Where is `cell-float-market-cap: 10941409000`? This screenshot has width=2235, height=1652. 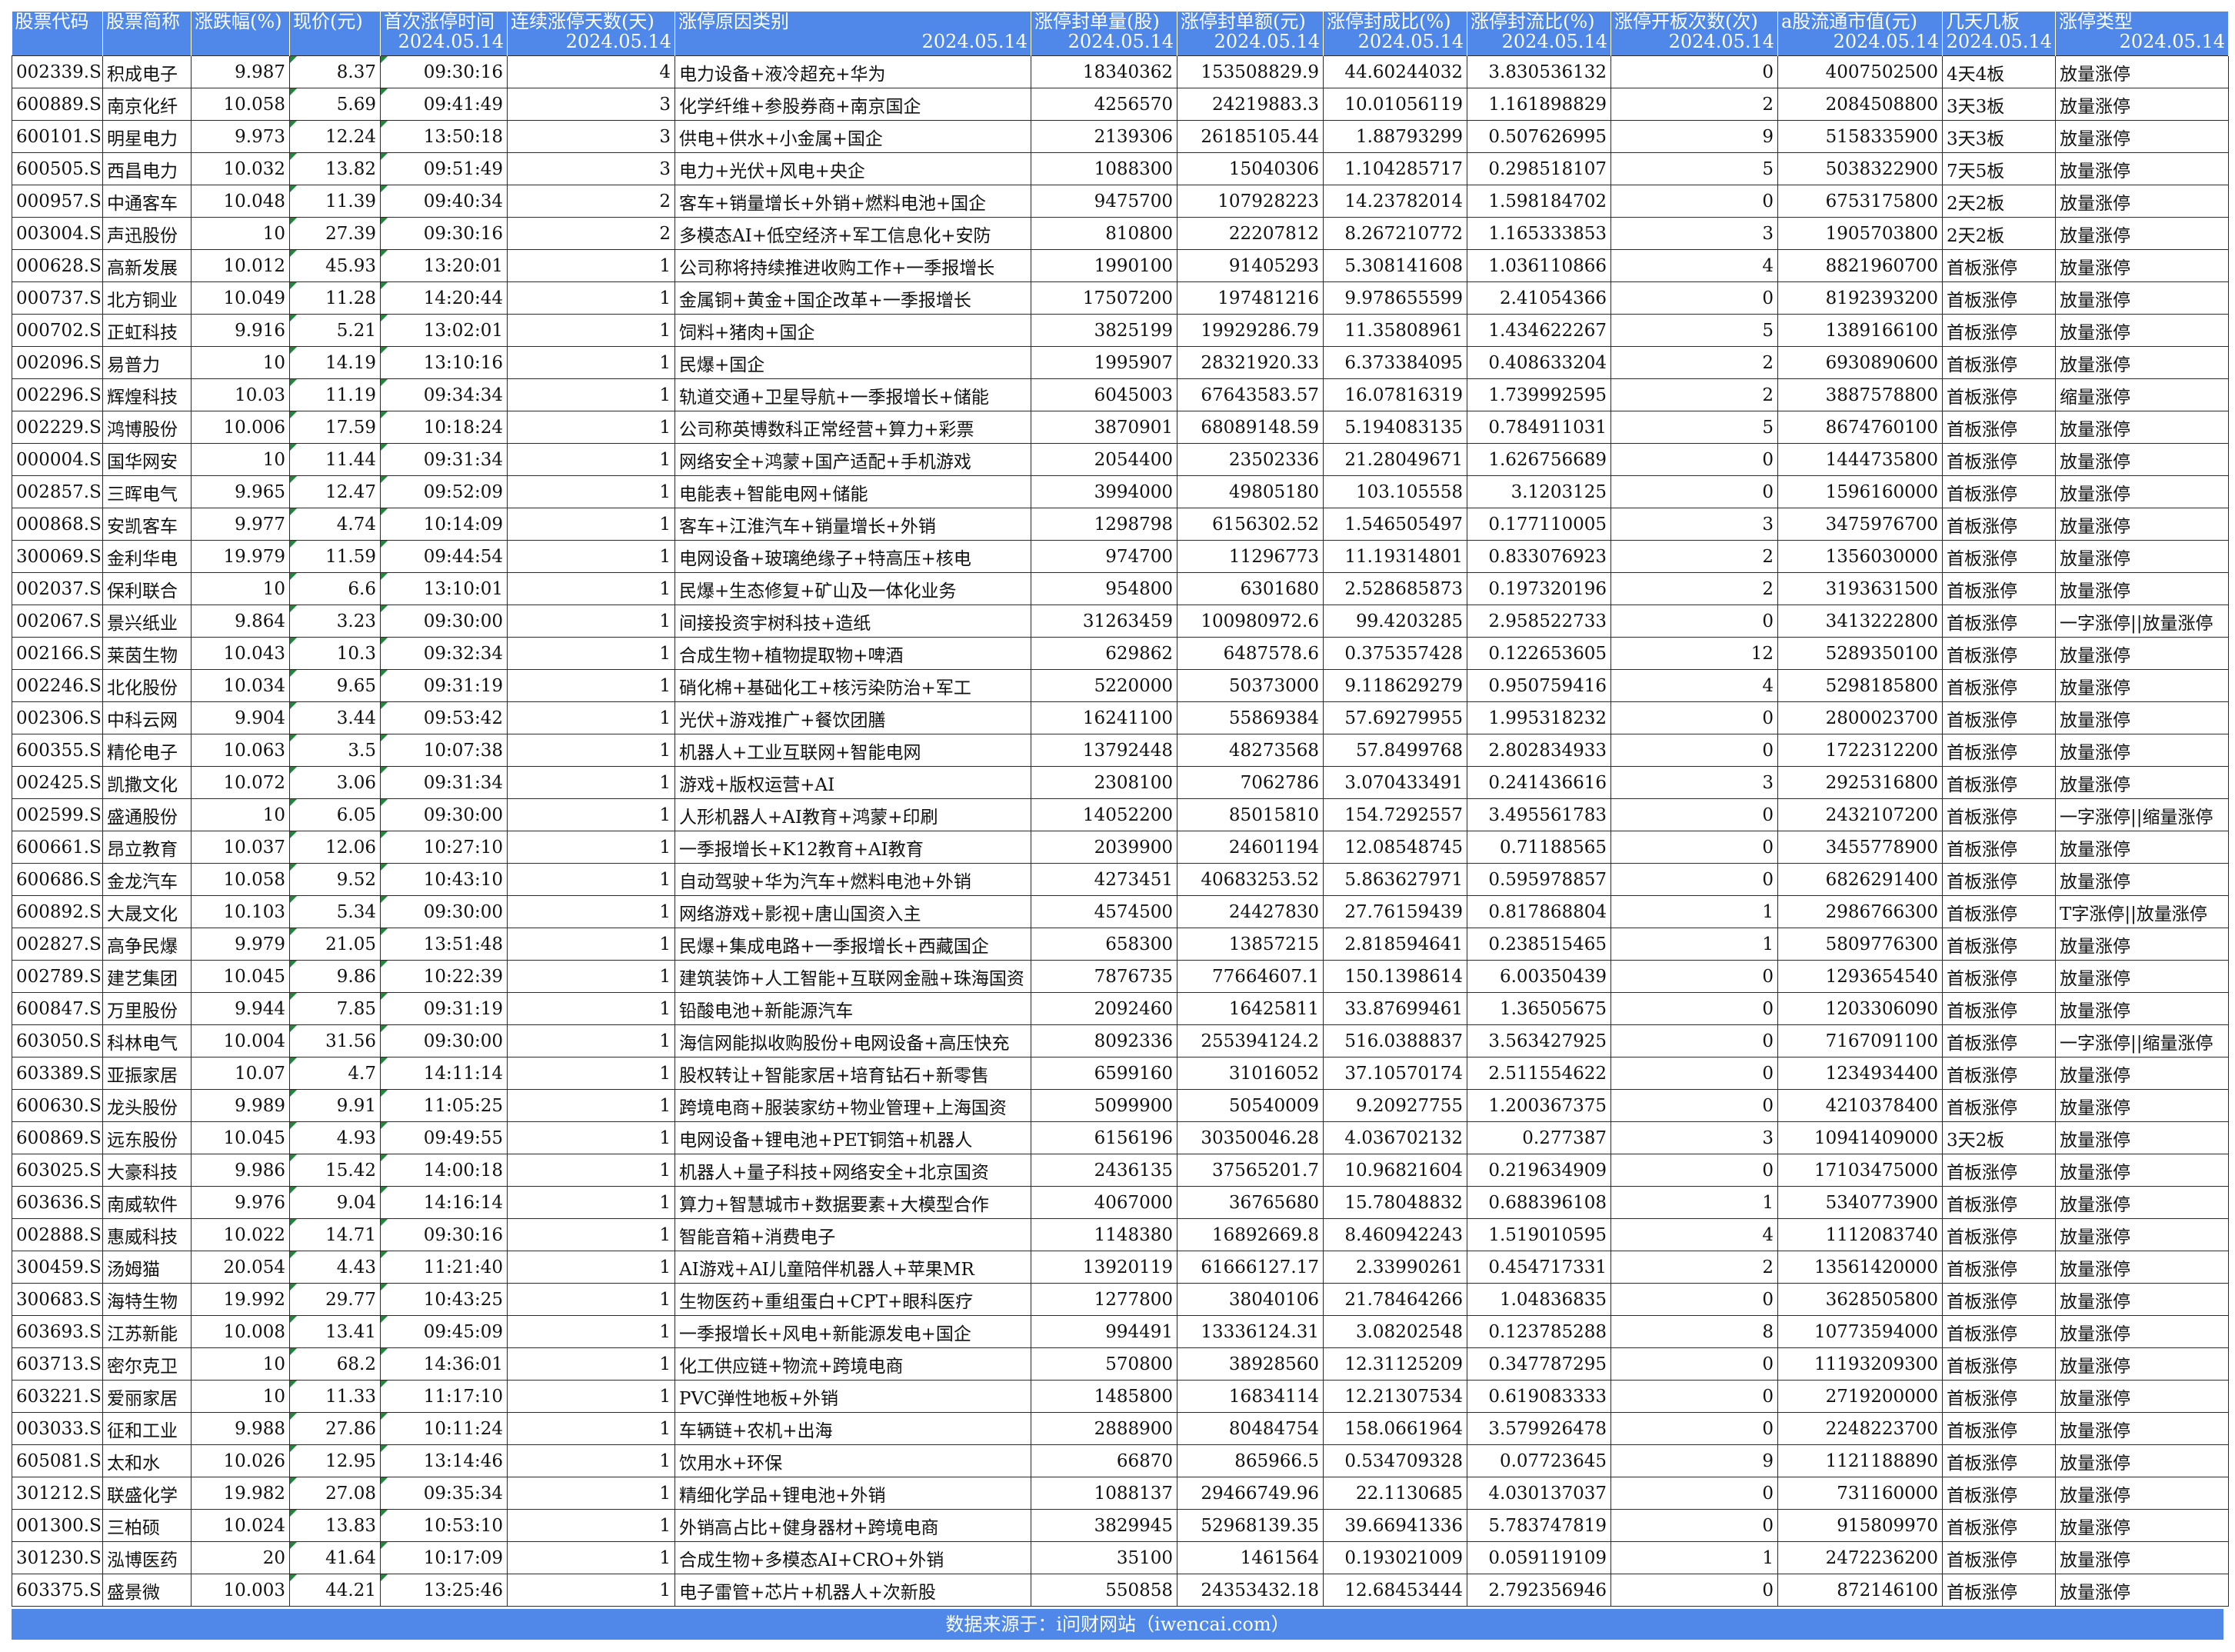 cell-float-market-cap: 10941409000 is located at coordinates (1860, 1137).